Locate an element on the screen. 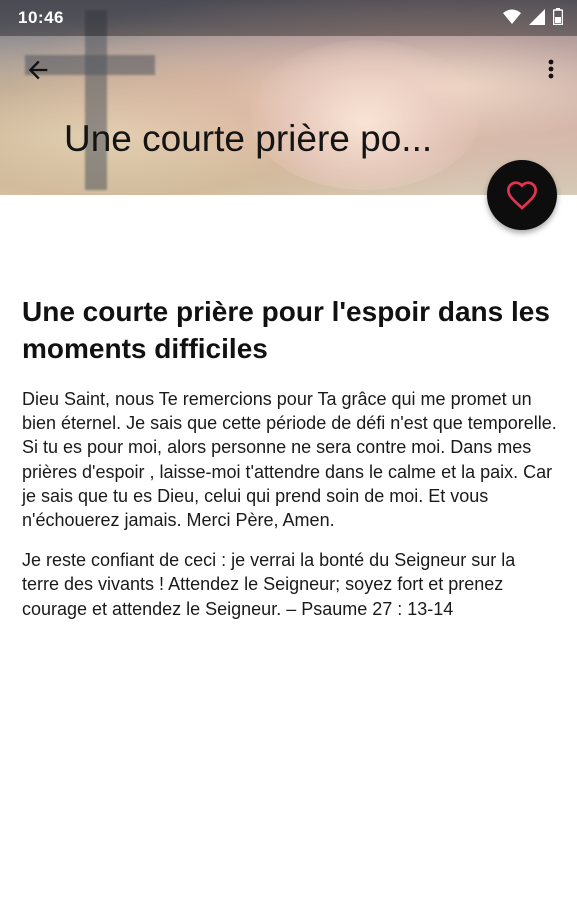 Image resolution: width=577 pixels, height=900 pixels. battery-icon is located at coordinates (558, 19).